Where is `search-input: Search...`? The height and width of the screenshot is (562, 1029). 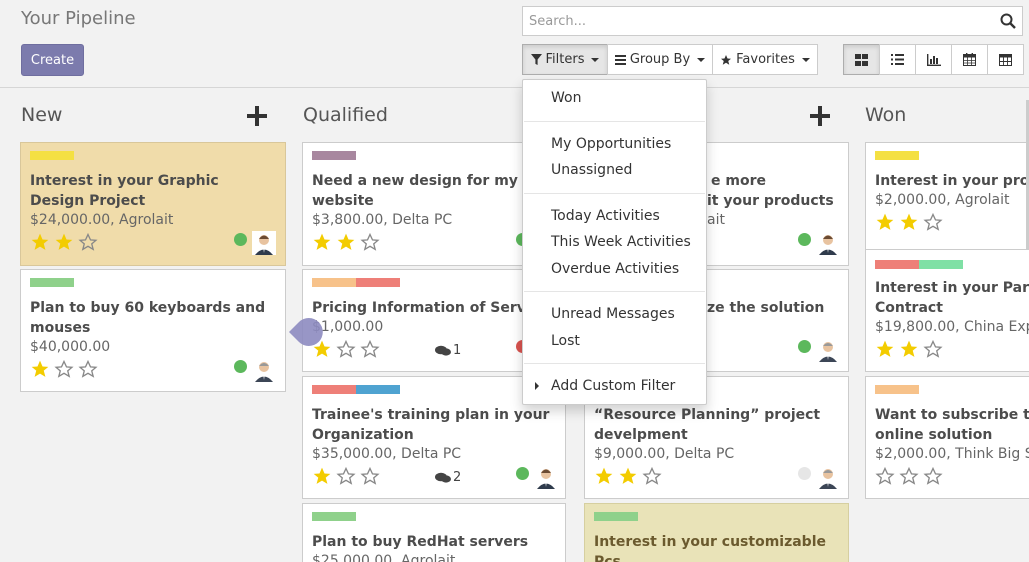 search-input: Search... is located at coordinates (772, 21).